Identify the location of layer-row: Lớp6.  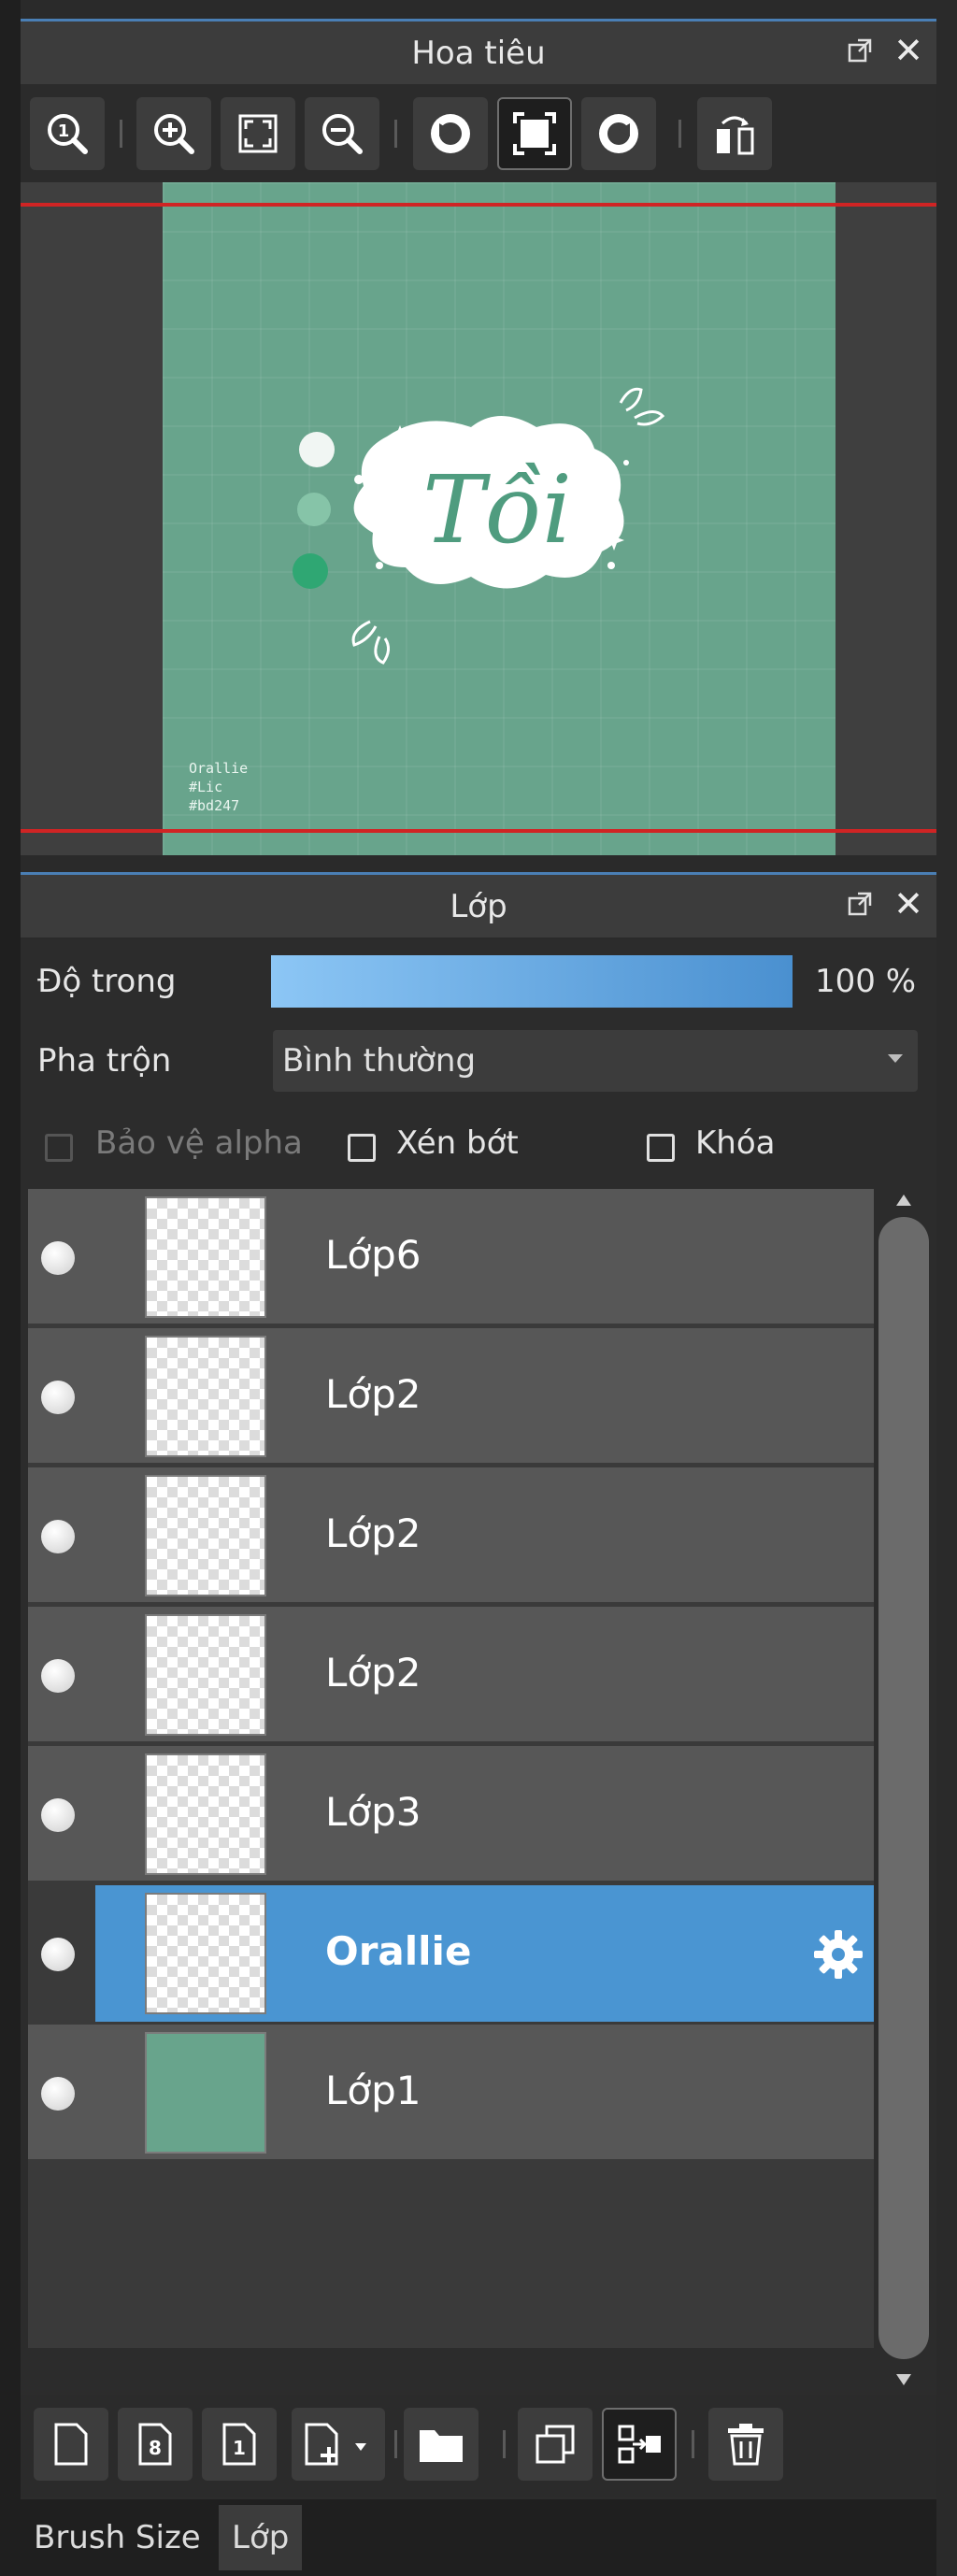
(451, 1257).